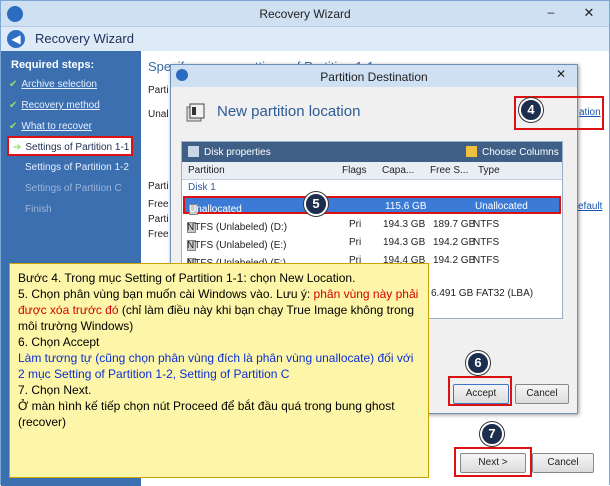 This screenshot has height=486, width=610. I want to click on highlight-next, so click(493, 462).